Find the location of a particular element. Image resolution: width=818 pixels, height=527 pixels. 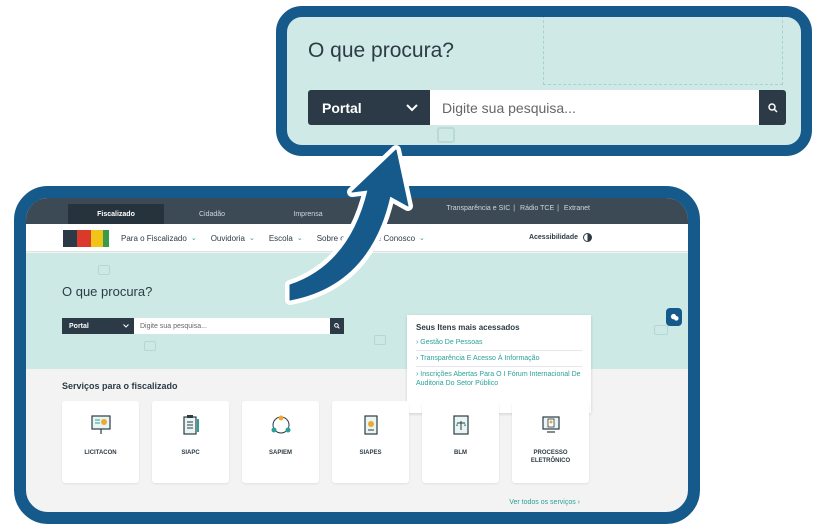

most-accessed-item: › Transparência E Acesso À Informação is located at coordinates (499, 359).